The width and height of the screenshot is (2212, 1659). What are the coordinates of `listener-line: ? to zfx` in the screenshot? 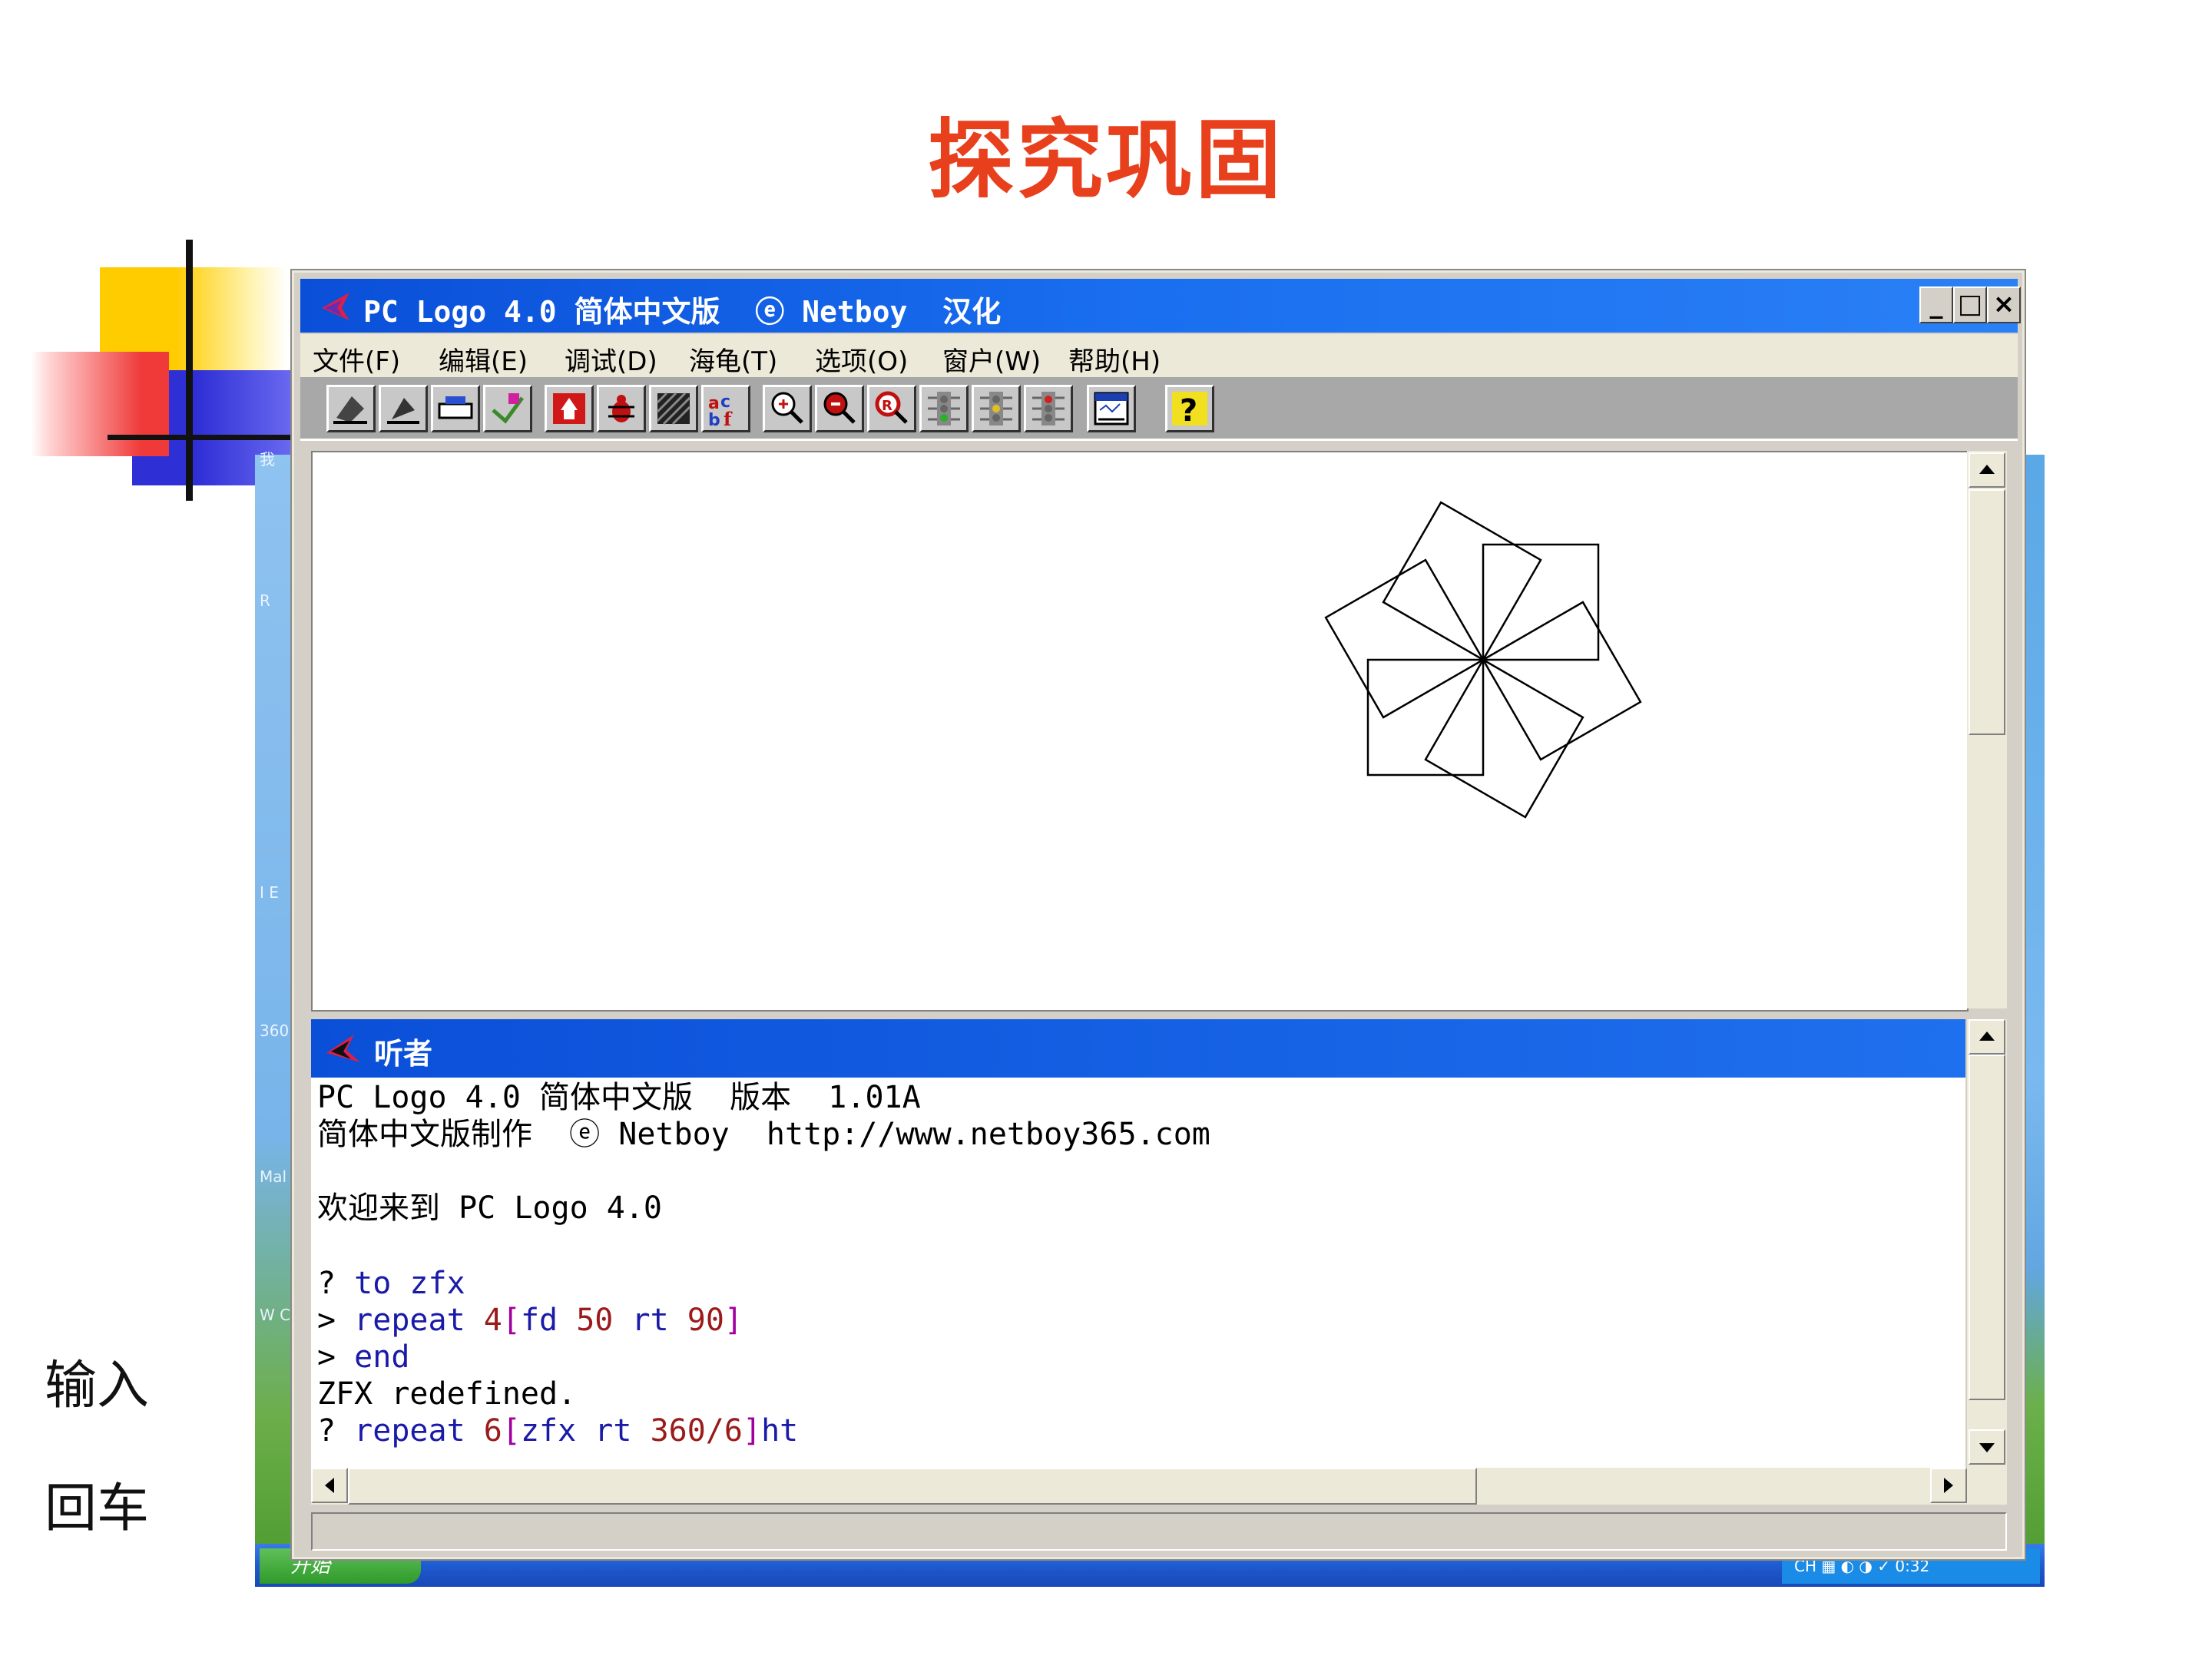 It's located at (391, 1283).